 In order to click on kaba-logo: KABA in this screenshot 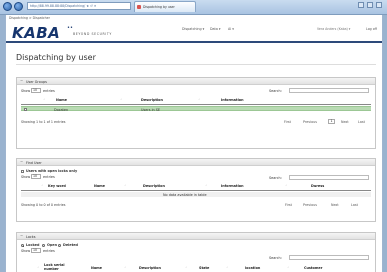, I will do `click(36, 33)`.